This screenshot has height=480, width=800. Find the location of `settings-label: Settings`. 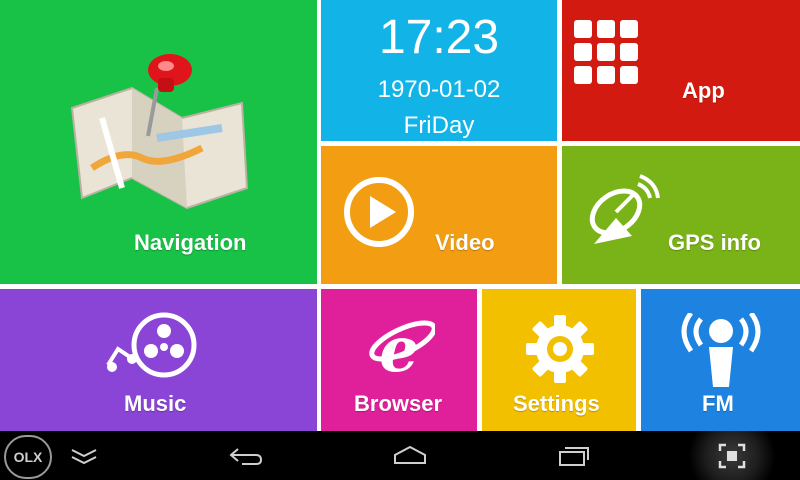

settings-label: Settings is located at coordinates (556, 403).